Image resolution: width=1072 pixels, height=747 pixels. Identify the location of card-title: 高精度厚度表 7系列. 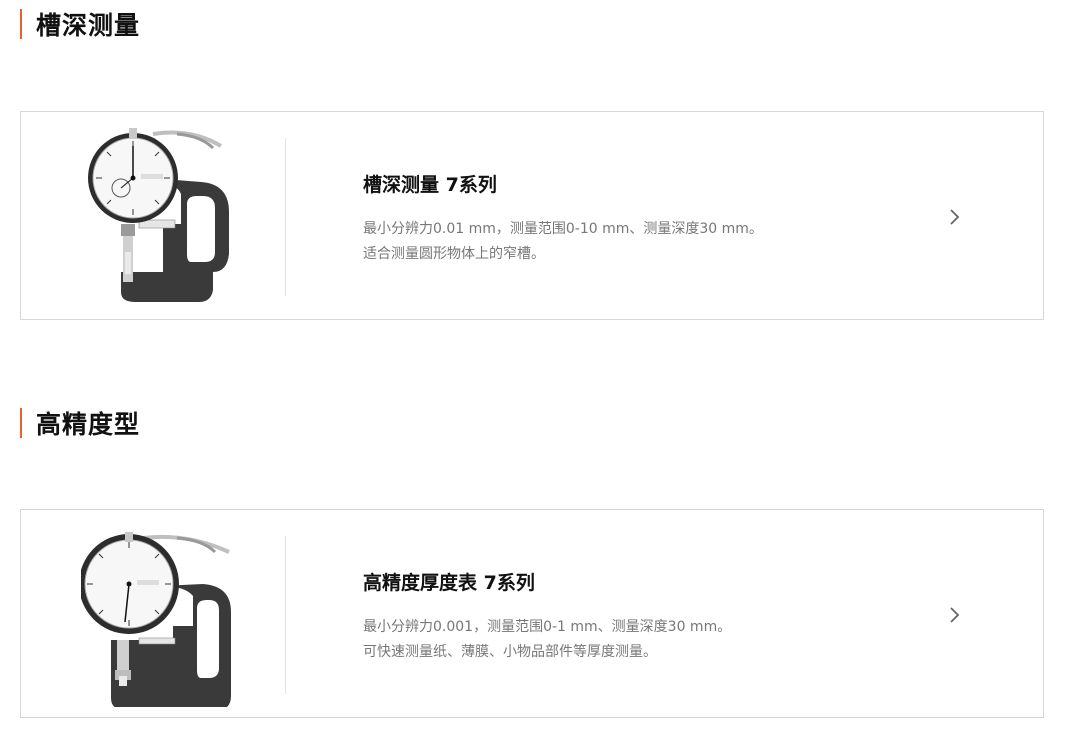
(449, 581).